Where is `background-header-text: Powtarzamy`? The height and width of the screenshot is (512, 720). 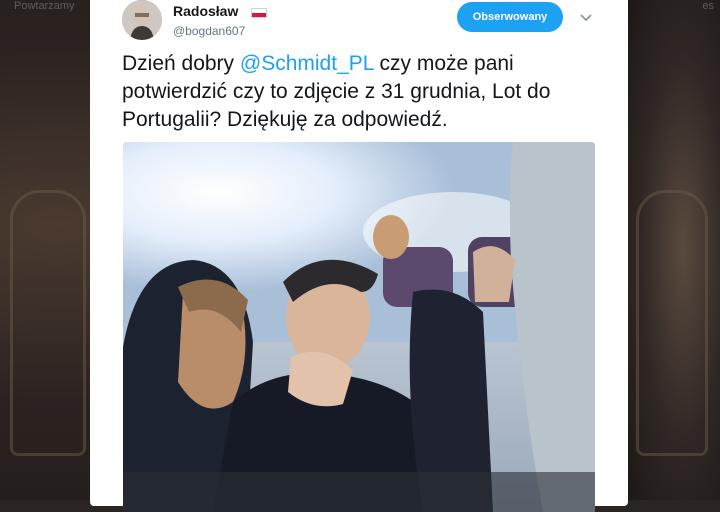
background-header-text: Powtarzamy is located at coordinates (44, 6).